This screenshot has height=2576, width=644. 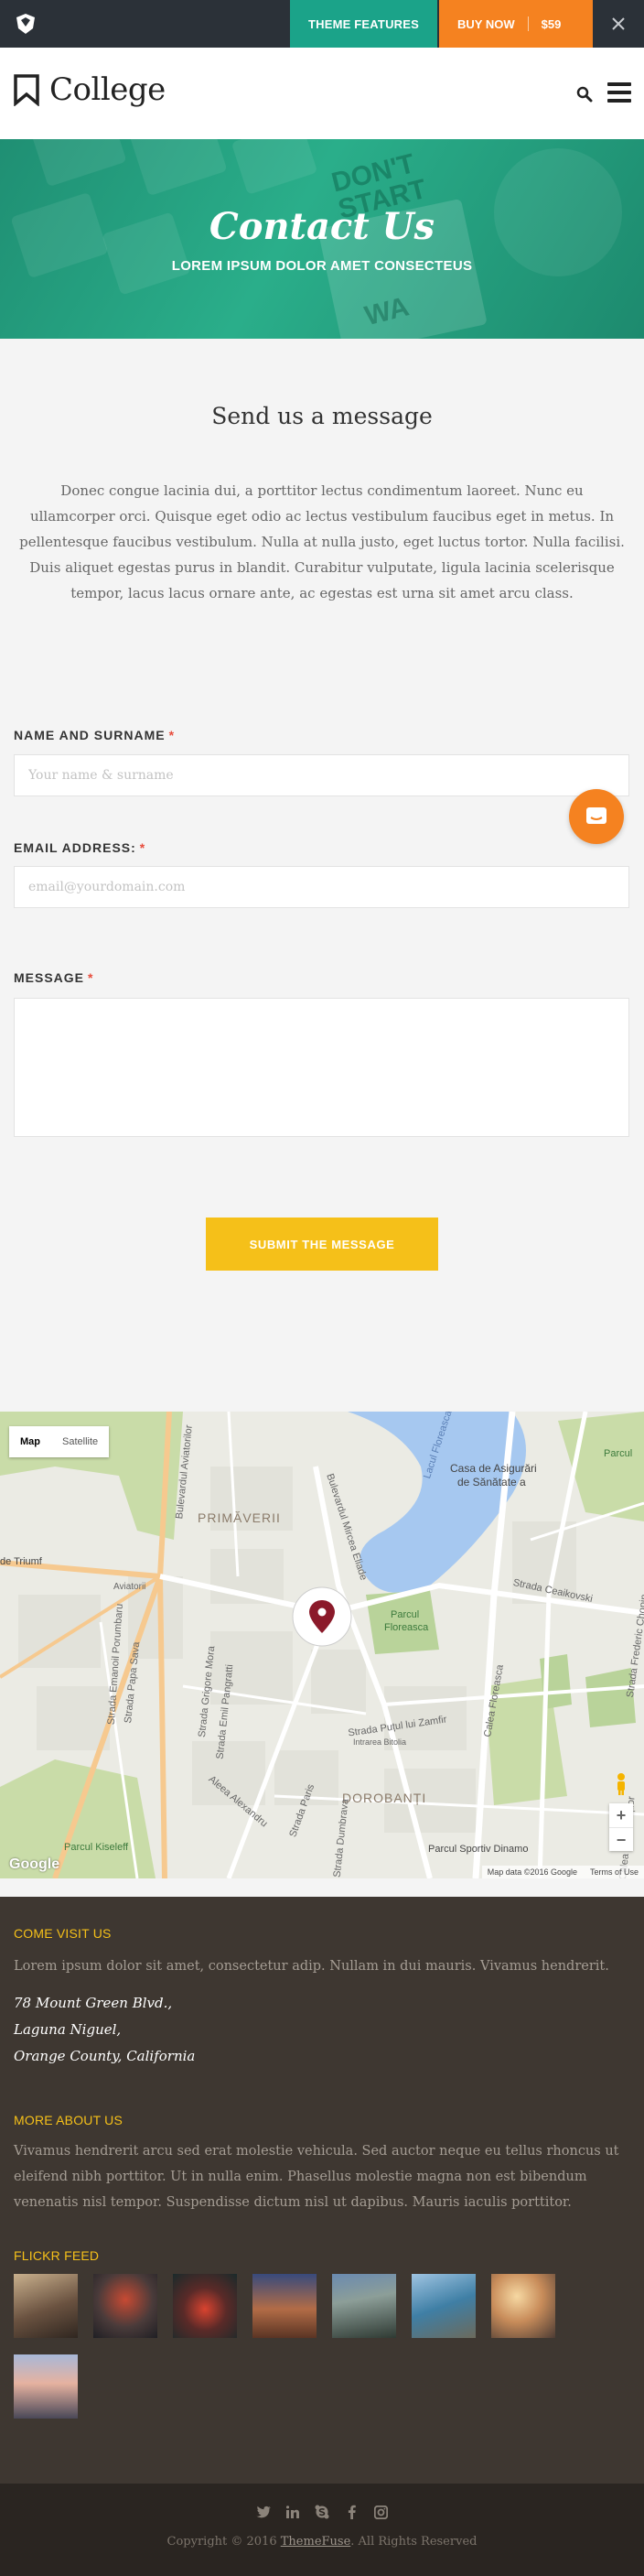 I want to click on page-subtitle: LOREM IPSUM DOLOR AMET CONSECTEUS, so click(x=322, y=266).